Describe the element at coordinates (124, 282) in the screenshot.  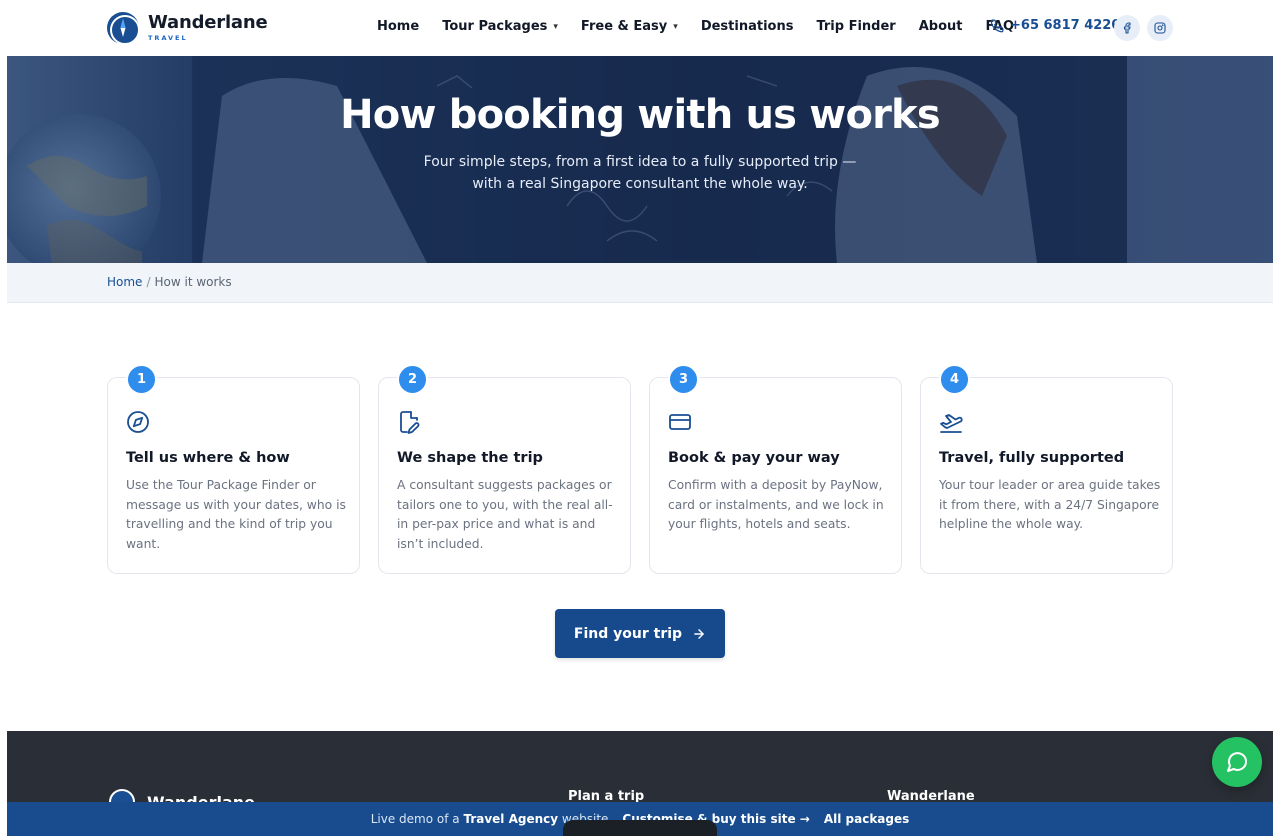
I see `breadcrumb-home-link: Home` at that location.